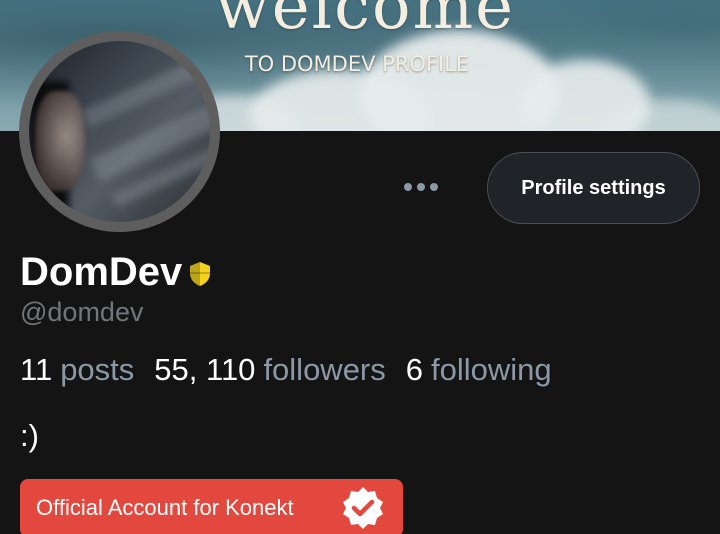  What do you see at coordinates (165, 507) in the screenshot?
I see `official-badge-label: Official Account for Konekt` at bounding box center [165, 507].